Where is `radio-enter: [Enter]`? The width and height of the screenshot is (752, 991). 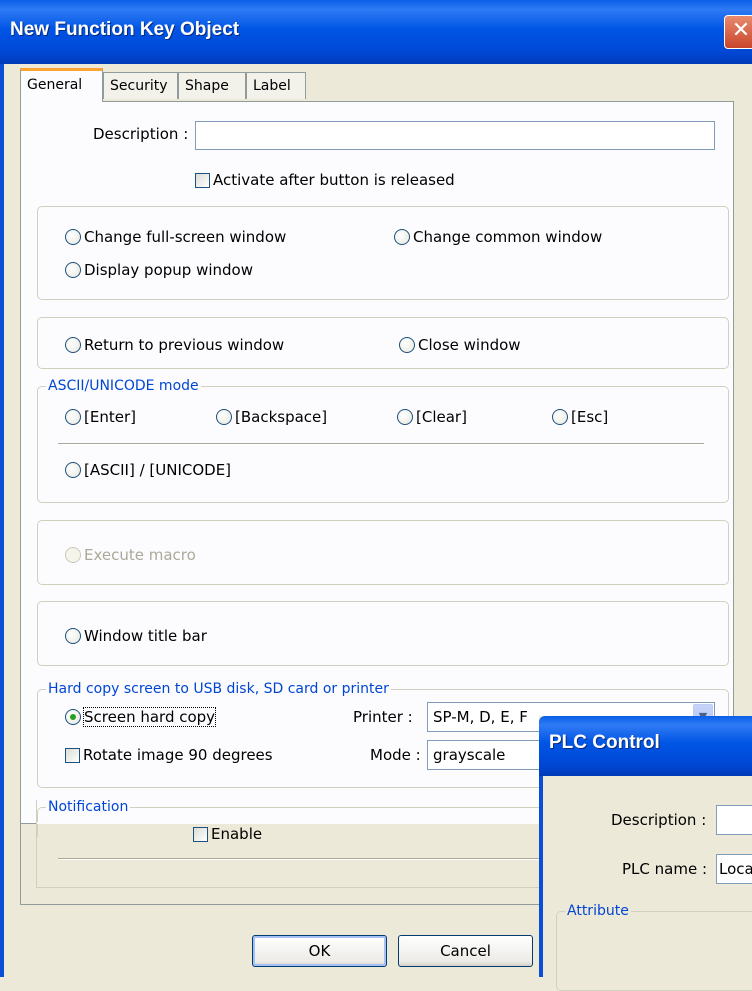 radio-enter: [Enter] is located at coordinates (100, 417).